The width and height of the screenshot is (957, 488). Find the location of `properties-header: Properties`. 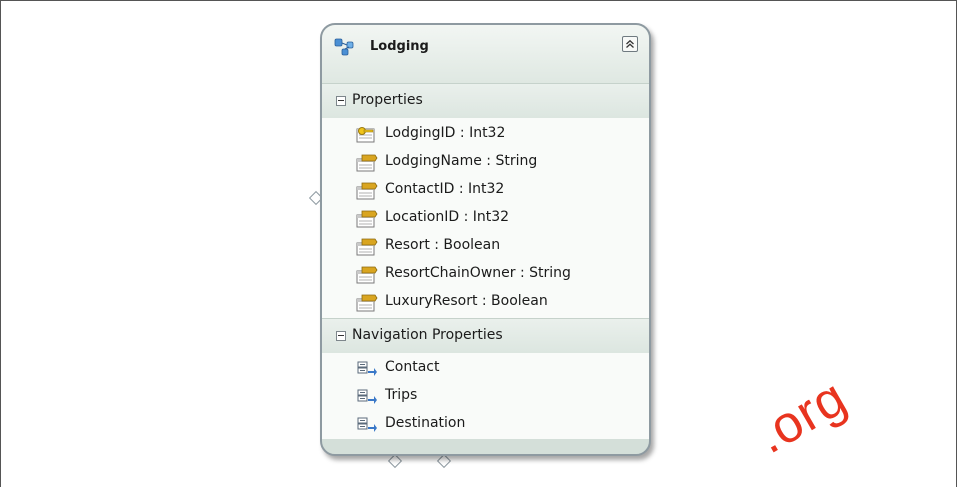

properties-header: Properties is located at coordinates (485, 100).